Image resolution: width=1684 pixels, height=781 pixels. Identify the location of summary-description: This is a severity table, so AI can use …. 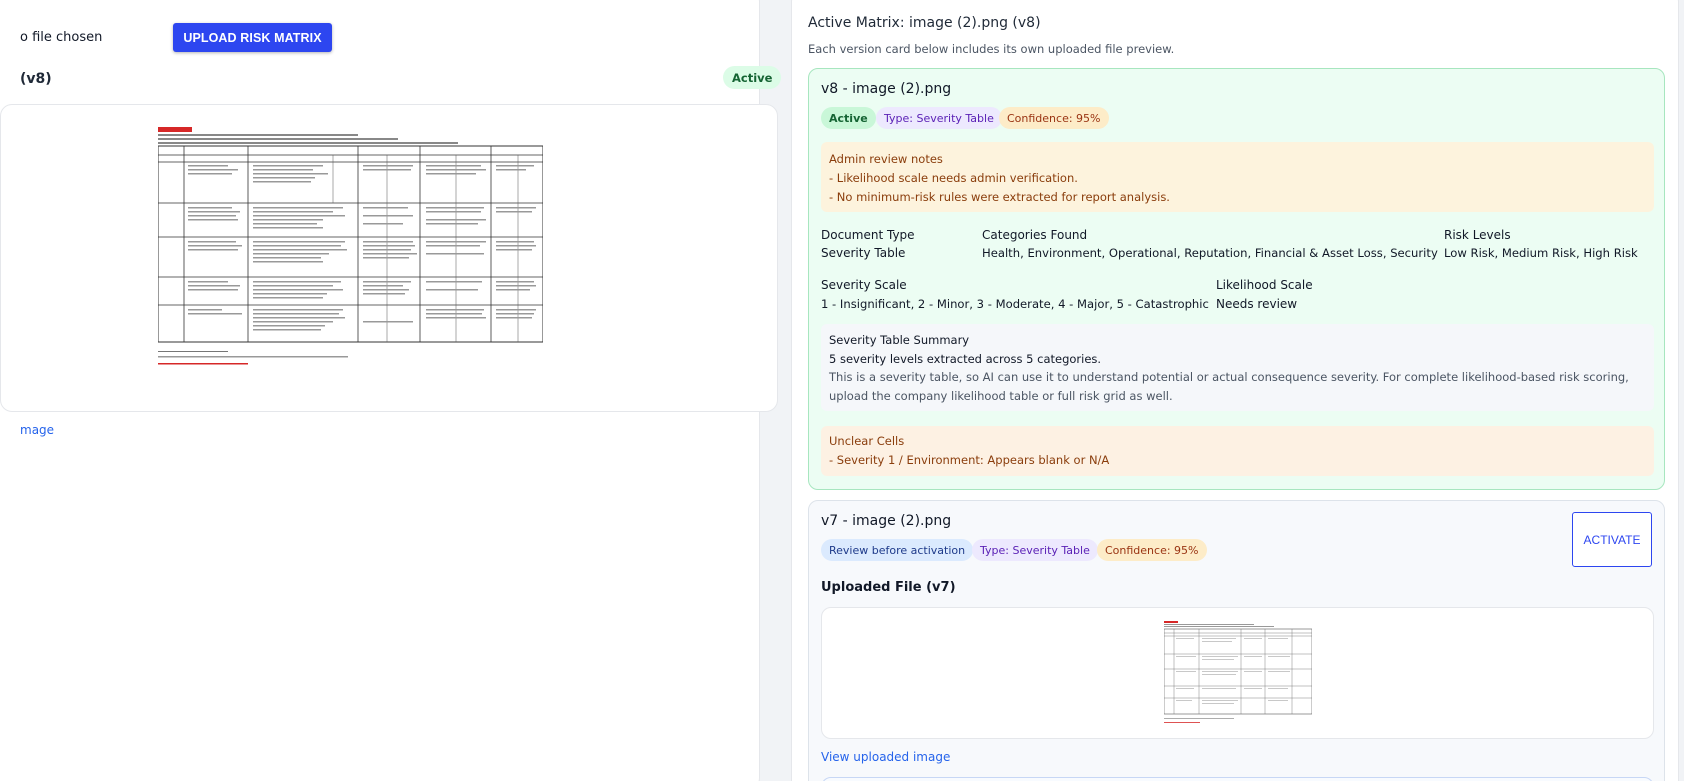
(1229, 377).